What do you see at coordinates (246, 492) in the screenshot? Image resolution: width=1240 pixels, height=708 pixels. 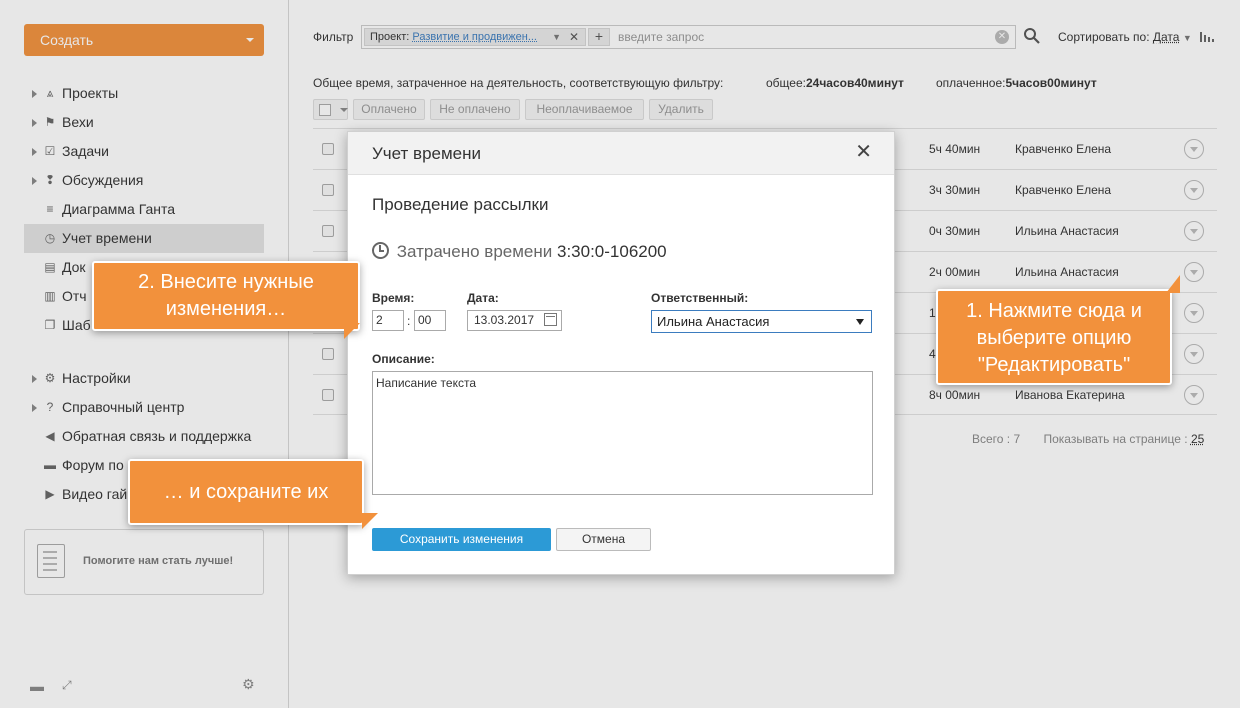 I see `callout-step-3-text: … и сохраните их` at bounding box center [246, 492].